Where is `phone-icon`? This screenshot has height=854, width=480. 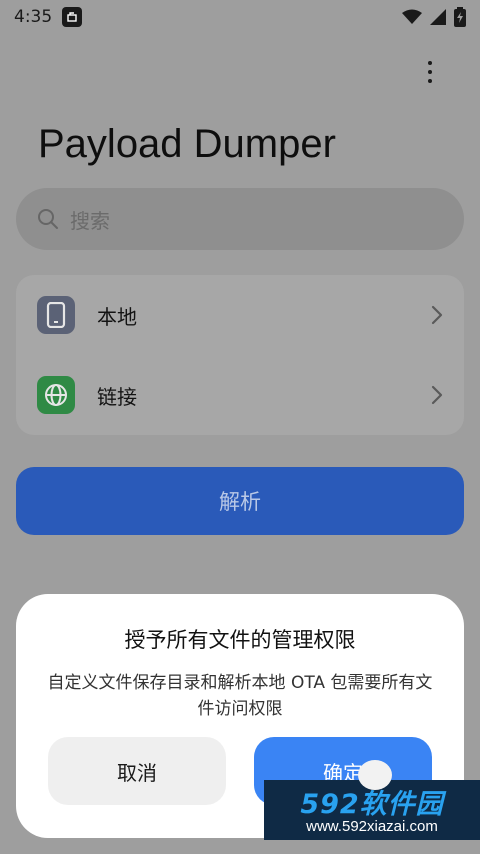 phone-icon is located at coordinates (56, 315).